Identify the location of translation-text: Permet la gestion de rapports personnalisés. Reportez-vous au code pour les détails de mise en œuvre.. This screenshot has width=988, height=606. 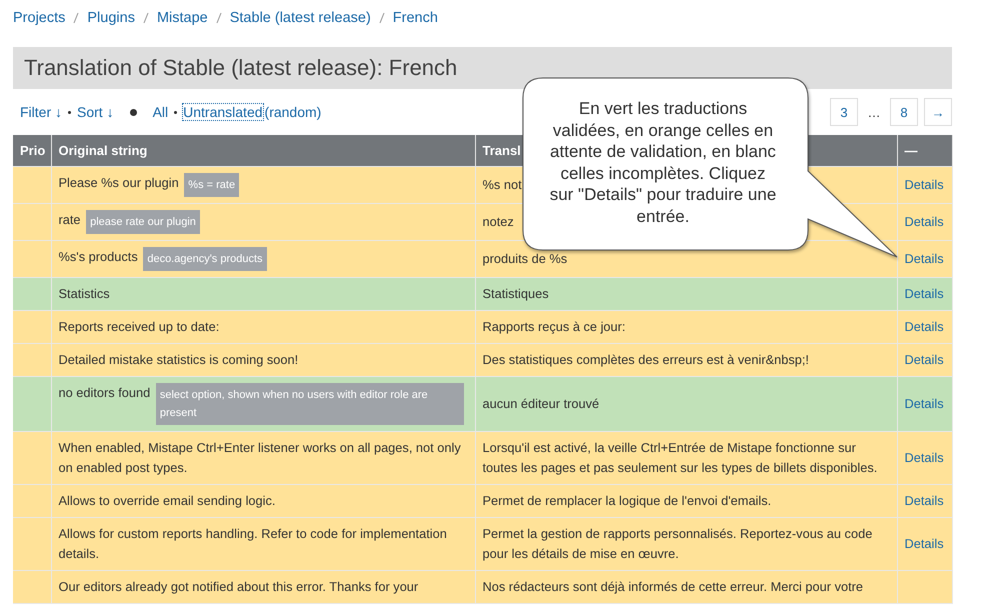
(677, 543).